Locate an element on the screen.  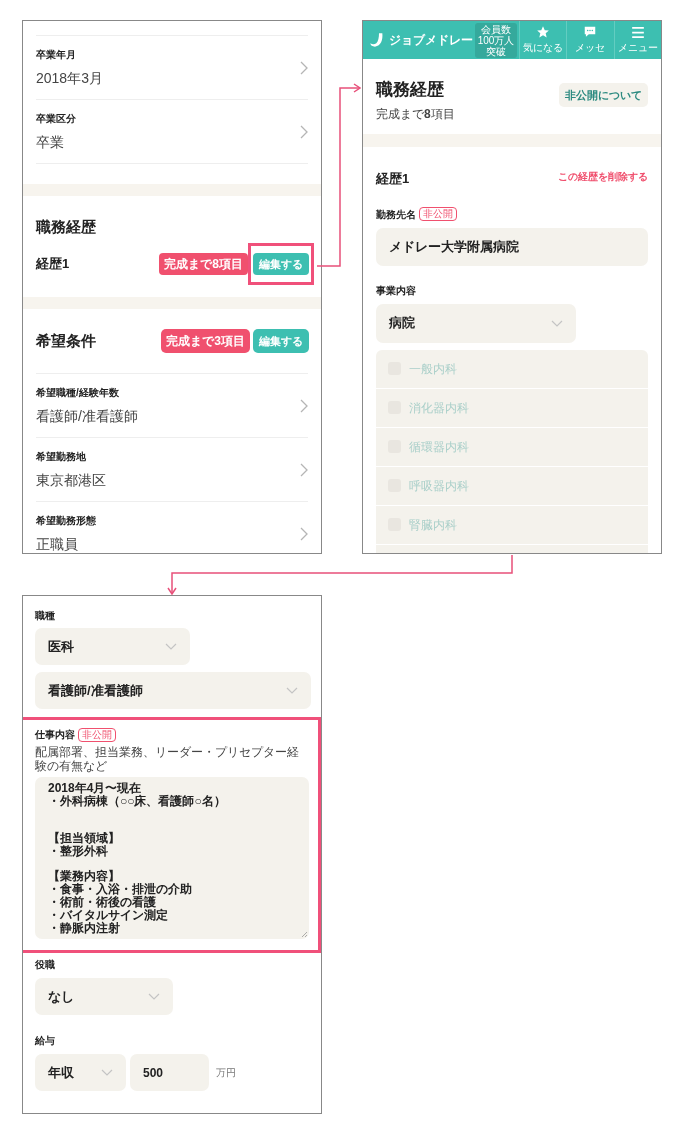
field-value: 卒業 is located at coordinates (50, 142).